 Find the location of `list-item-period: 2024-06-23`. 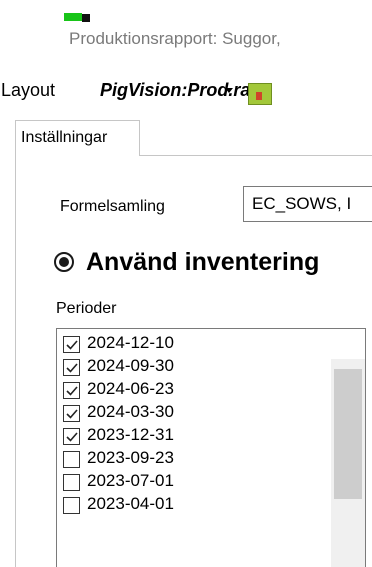

list-item-period: 2024-06-23 is located at coordinates (193, 389).